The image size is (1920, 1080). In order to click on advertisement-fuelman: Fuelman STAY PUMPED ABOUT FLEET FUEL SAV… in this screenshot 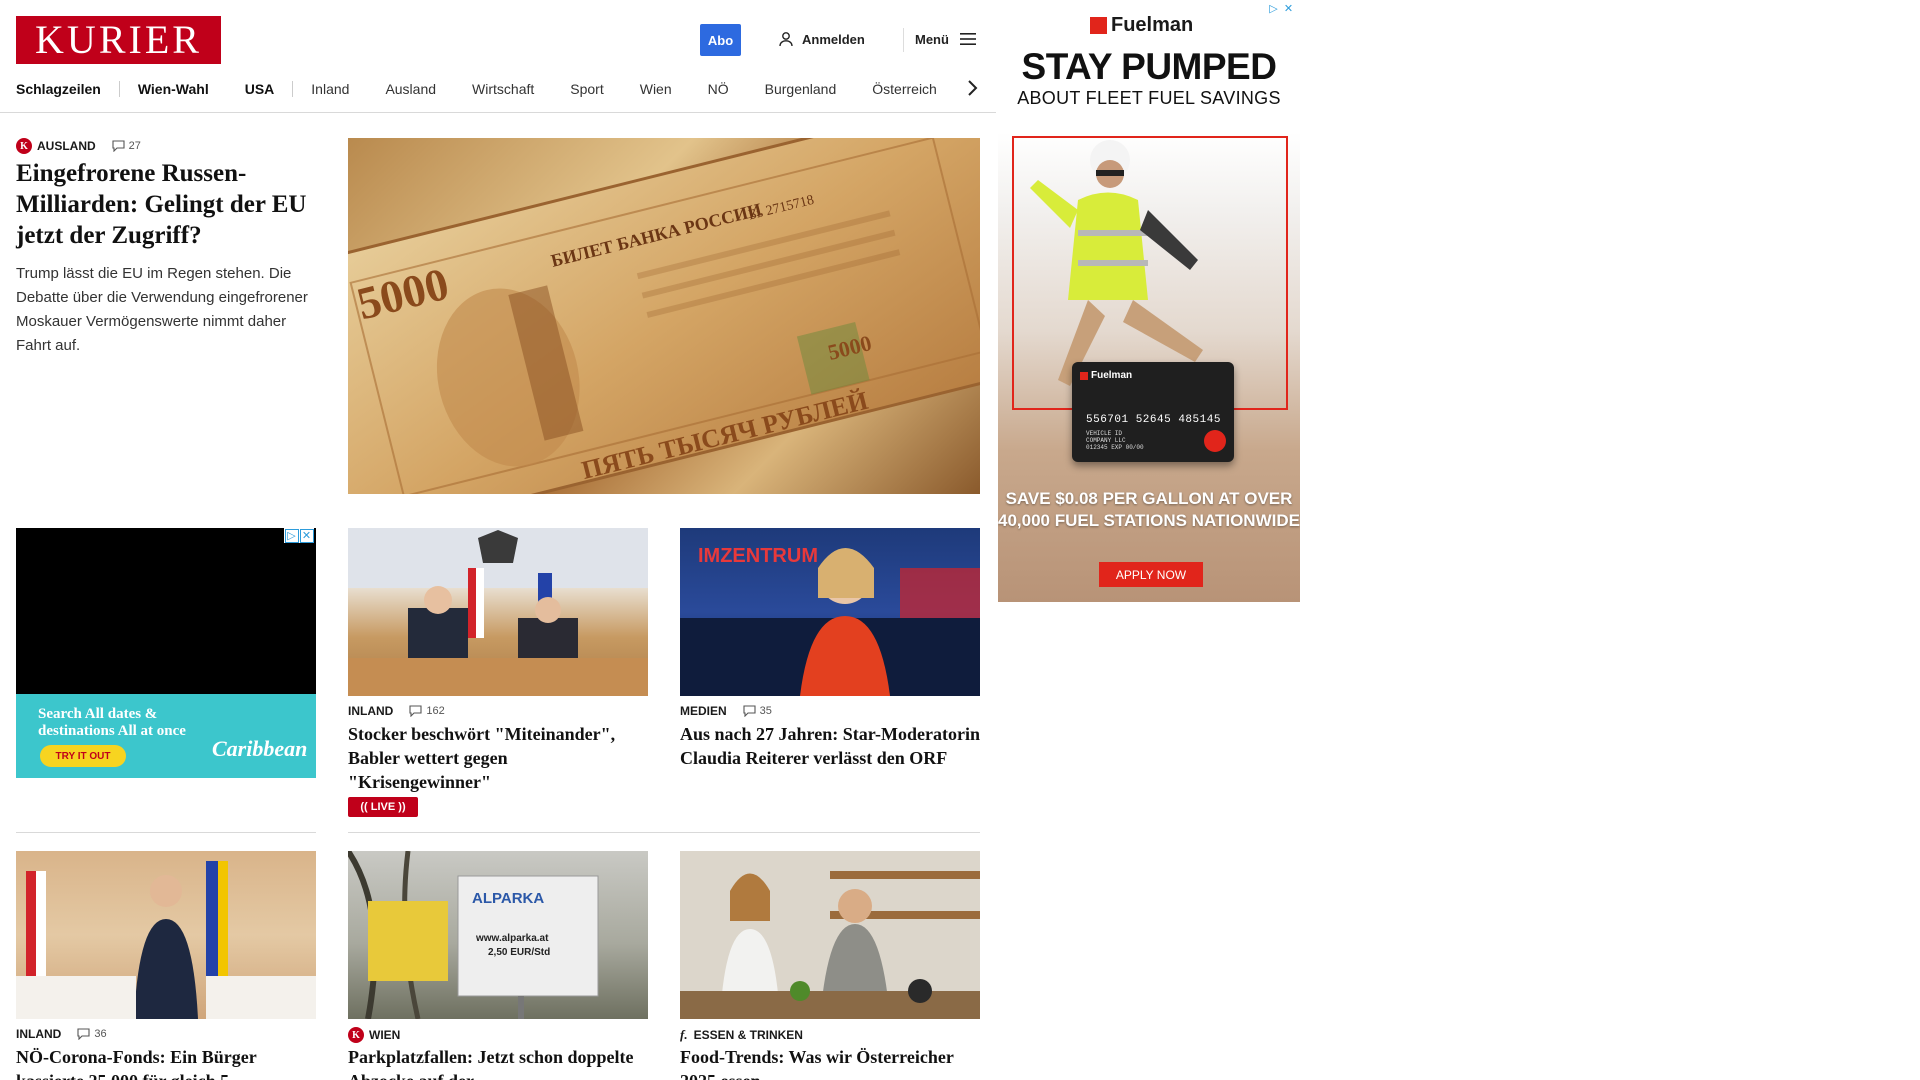, I will do `click(1149, 301)`.